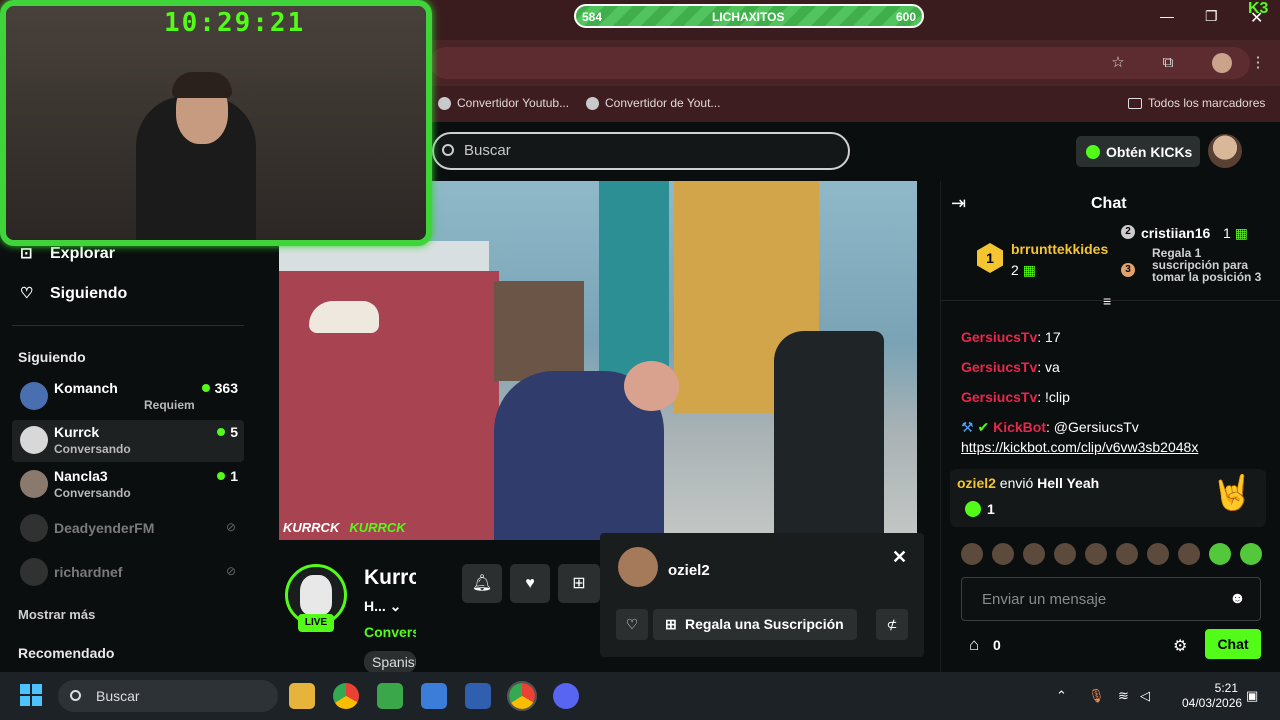  What do you see at coordinates (128, 485) in the screenshot?
I see `following-item-nancla3: Nancla3 Conversando 1` at bounding box center [128, 485].